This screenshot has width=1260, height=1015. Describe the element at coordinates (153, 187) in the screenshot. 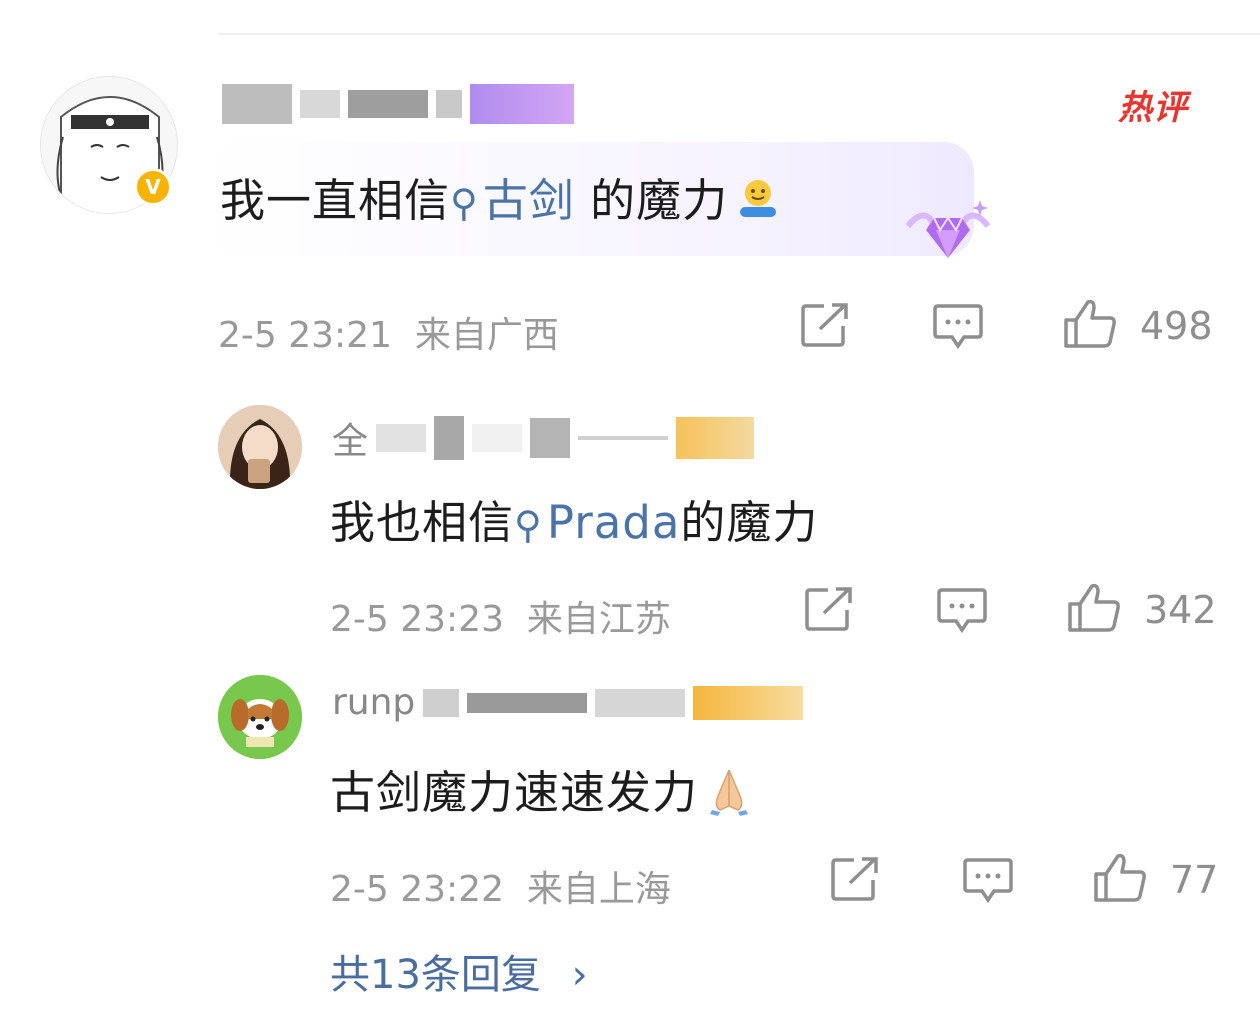

I see `verified-badge-icon: V` at that location.